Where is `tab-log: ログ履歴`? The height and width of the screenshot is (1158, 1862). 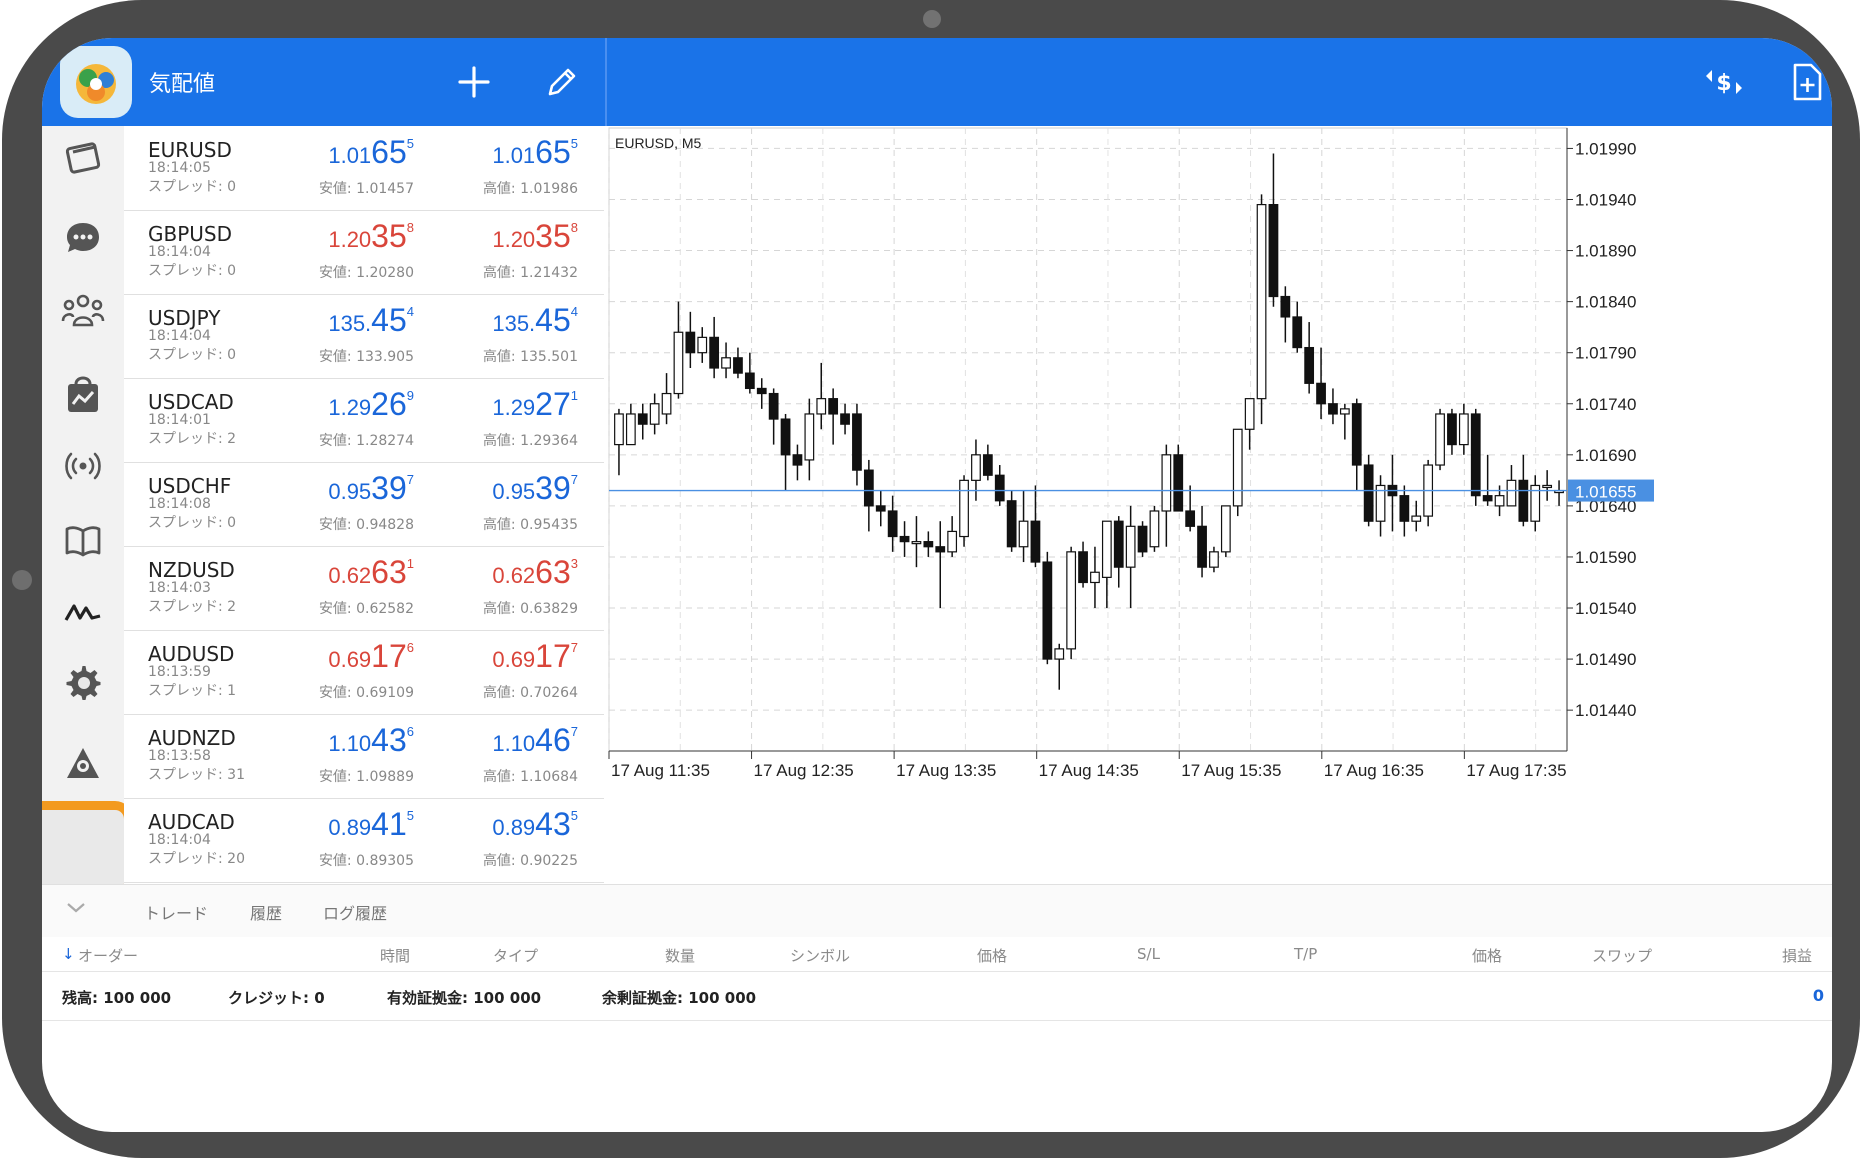 tab-log: ログ履歴 is located at coordinates (355, 912).